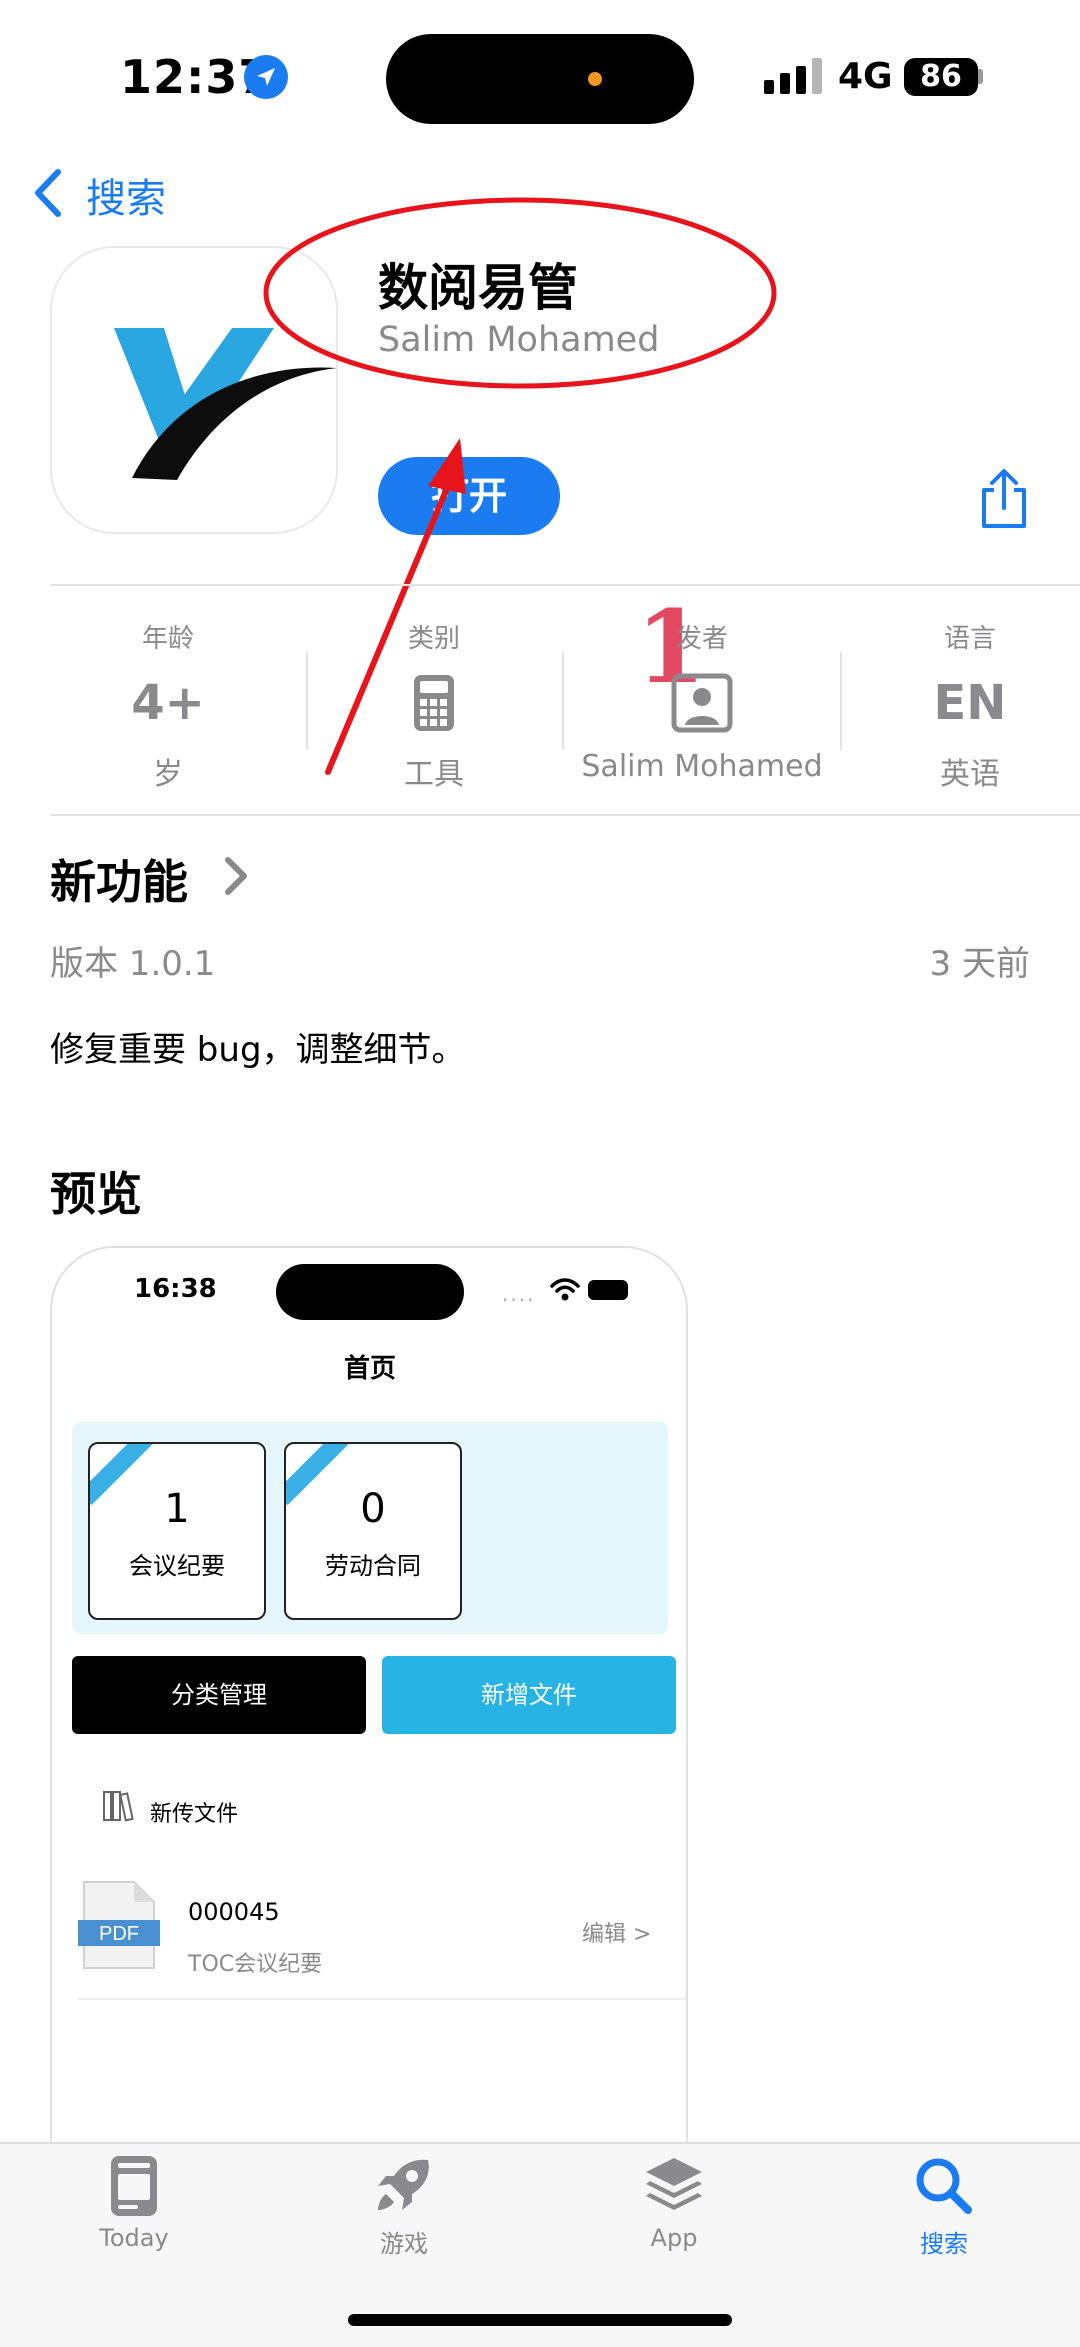  I want to click on tab-search: 搜索, so click(944, 2205).